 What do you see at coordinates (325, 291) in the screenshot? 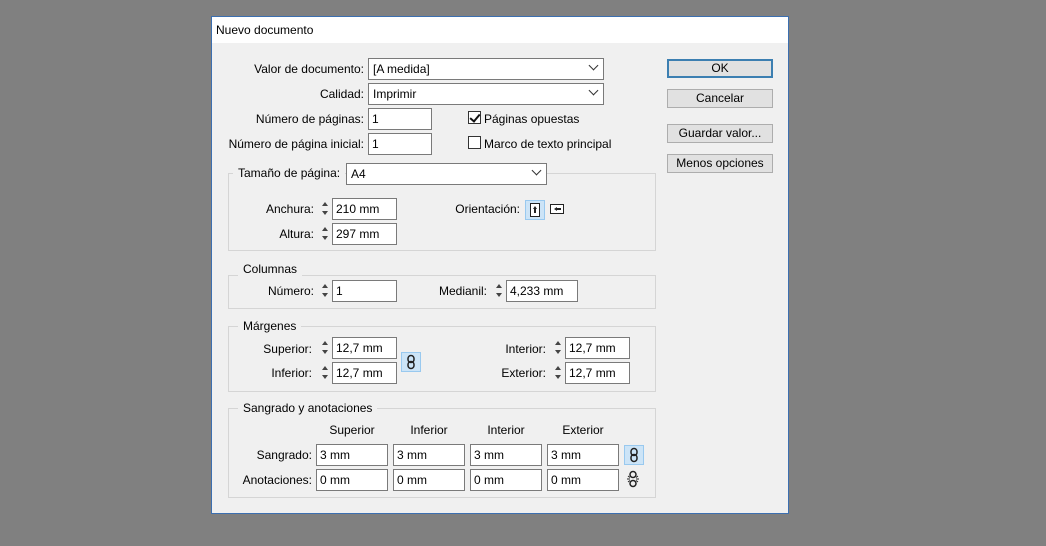
I see `columns-number-stepper` at bounding box center [325, 291].